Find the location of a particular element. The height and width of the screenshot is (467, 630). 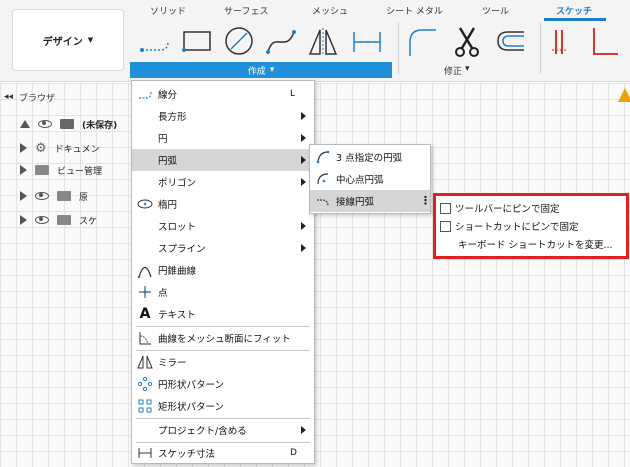

menu-item-ellipse: 楕円 is located at coordinates (223, 204).